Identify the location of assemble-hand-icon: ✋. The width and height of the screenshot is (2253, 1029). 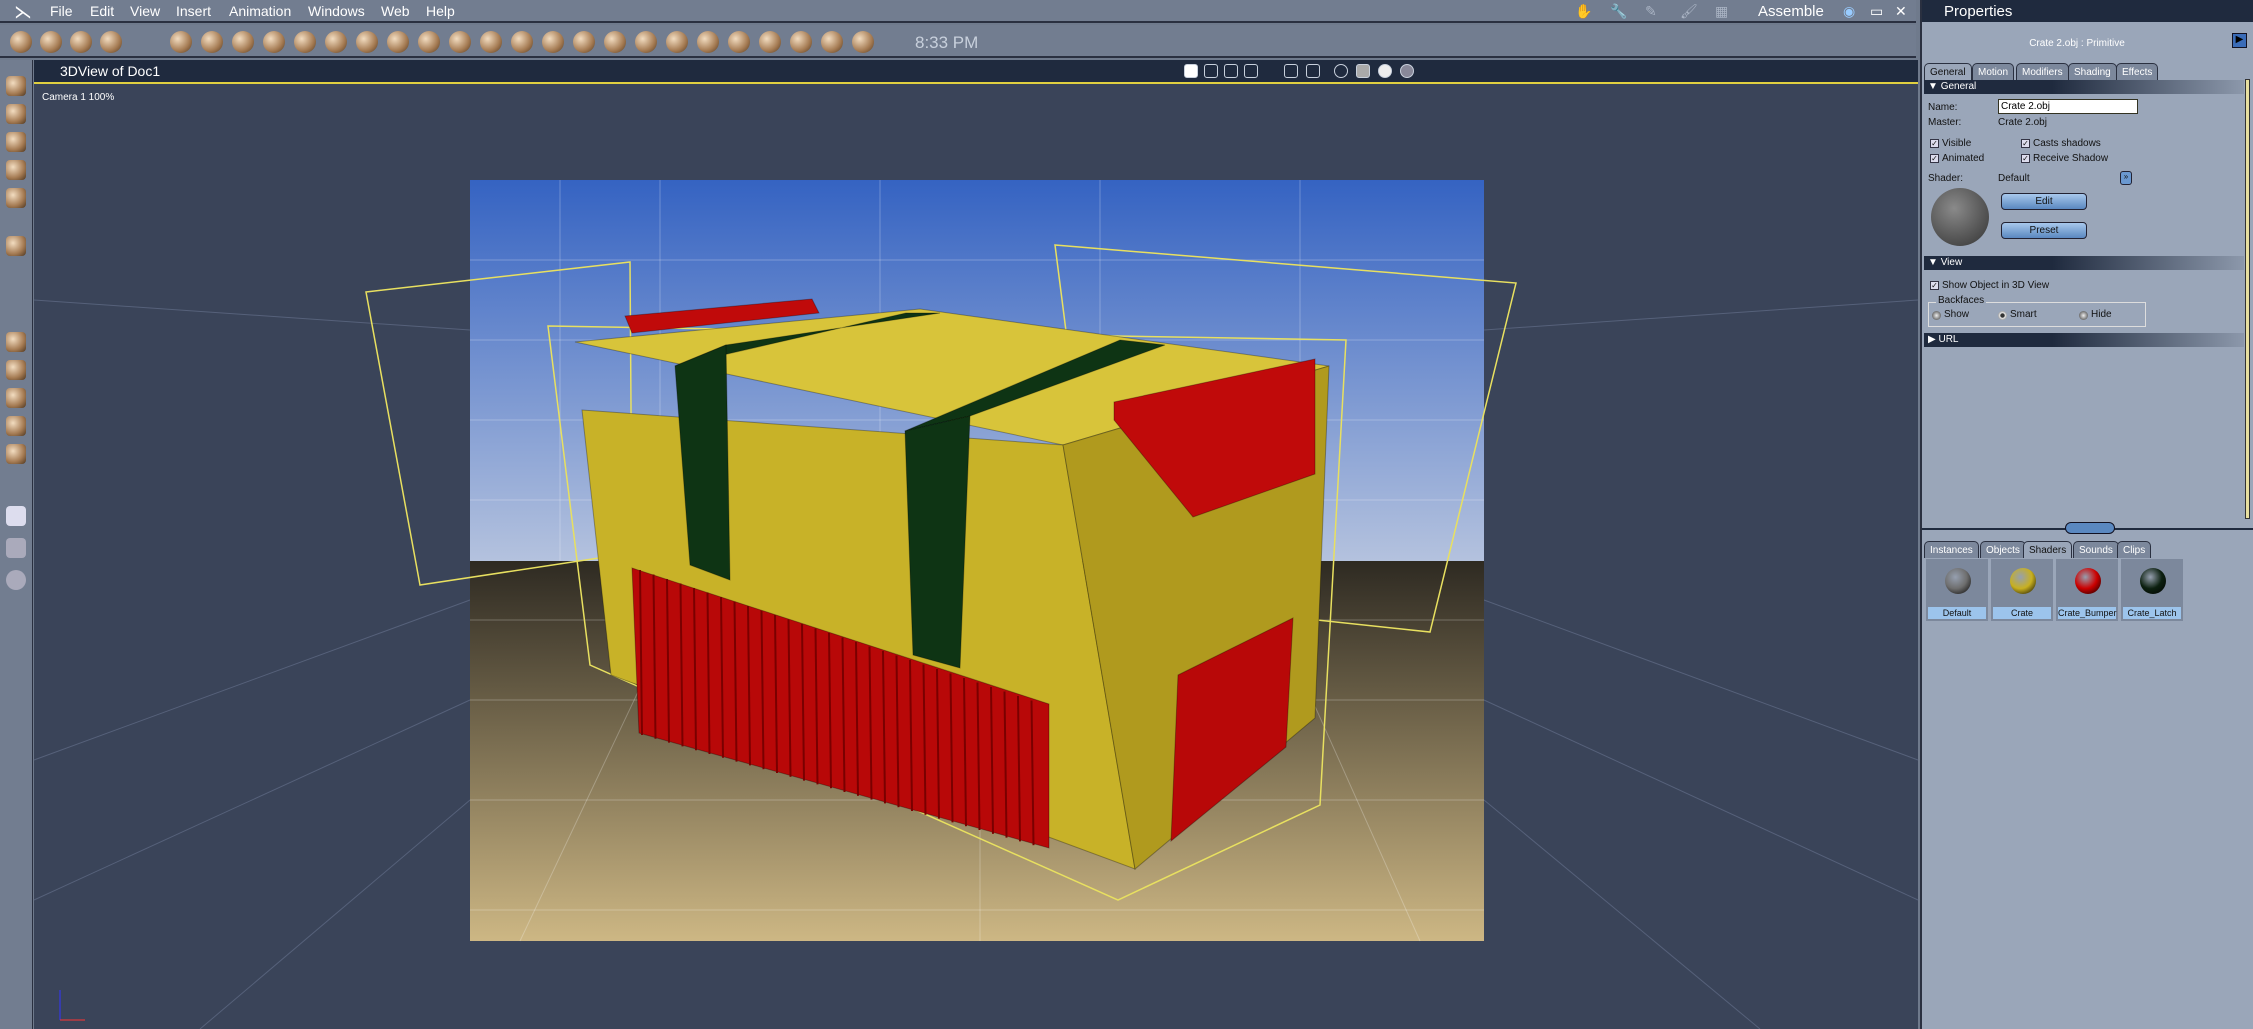
(1583, 11).